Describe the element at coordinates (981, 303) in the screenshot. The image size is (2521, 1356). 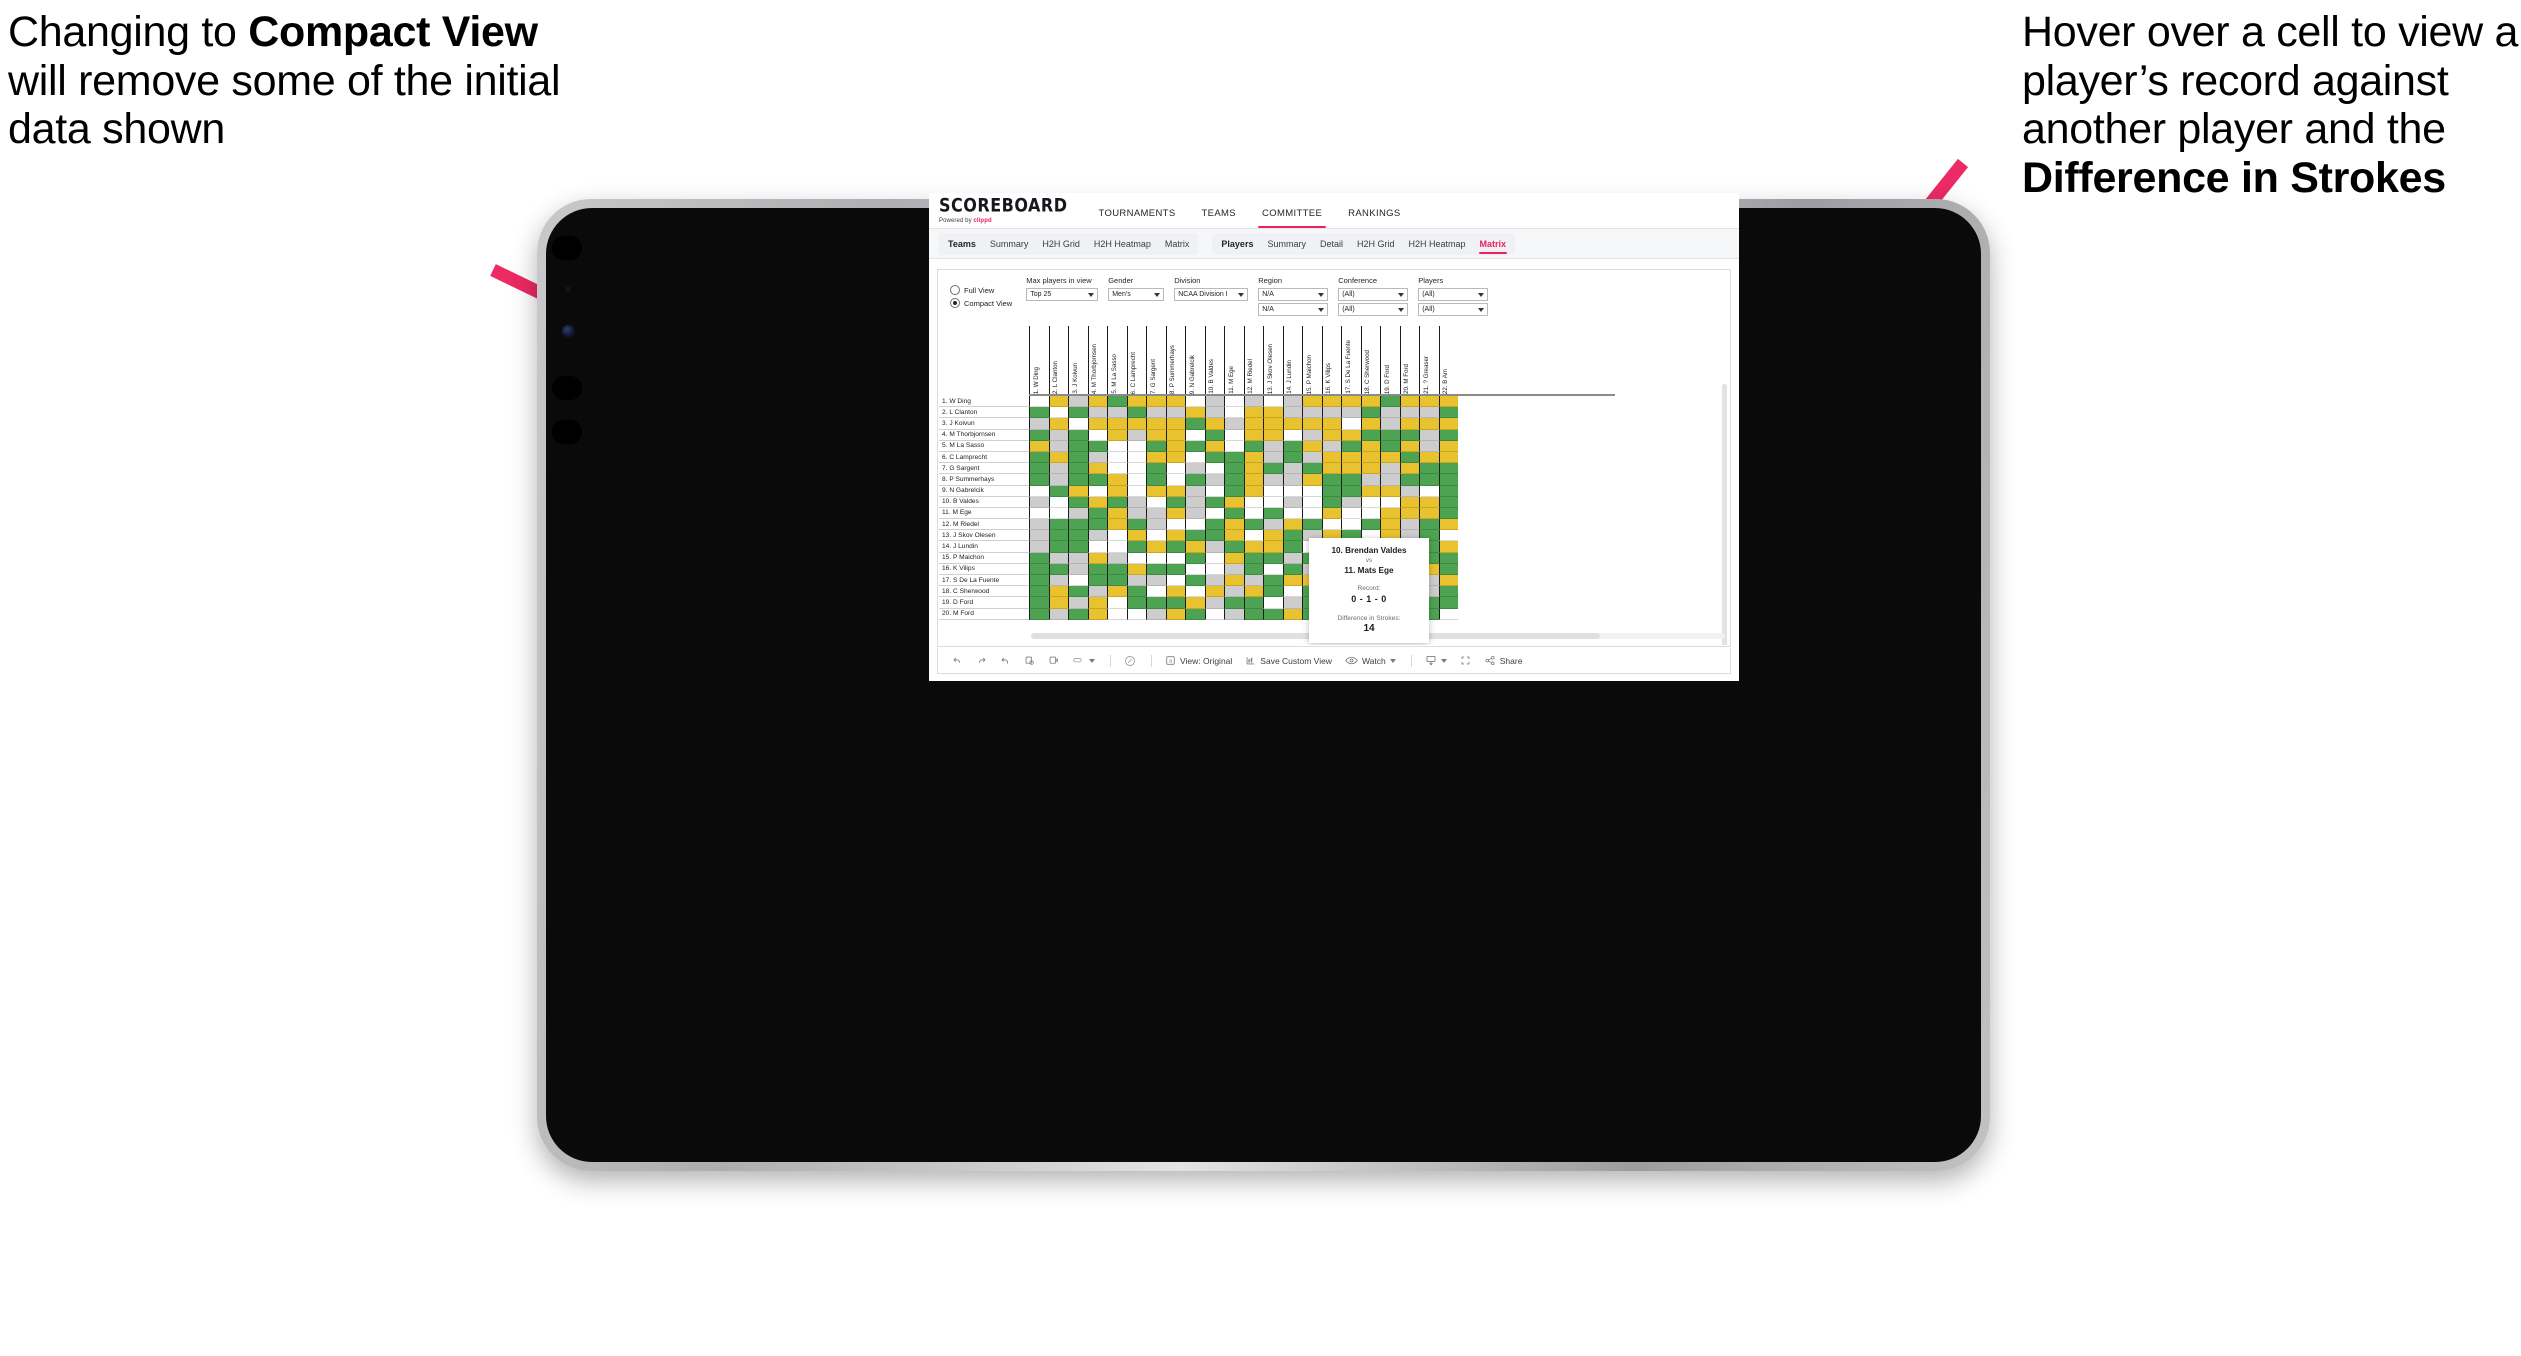
I see `radio-compact-view: Compact View` at that location.